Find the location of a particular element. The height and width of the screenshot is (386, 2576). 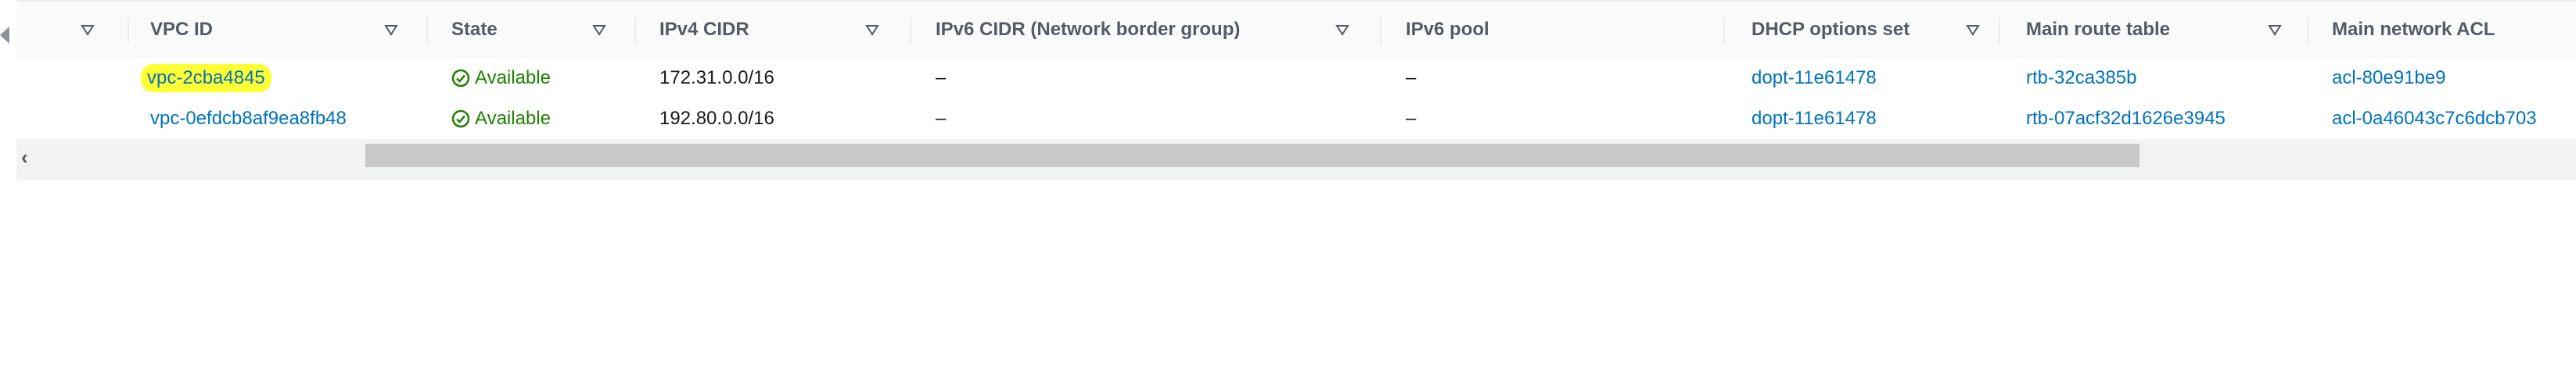

column-header-ipv4-cidr: IPv4 CIDR is located at coordinates (704, 30).